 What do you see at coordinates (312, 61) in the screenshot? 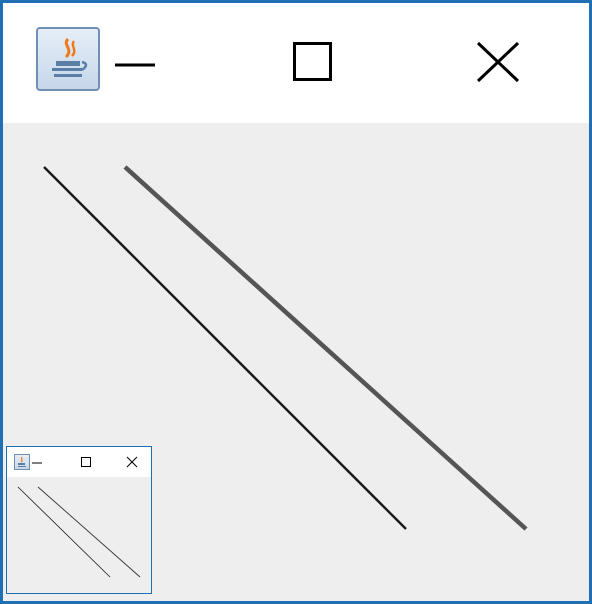
I see `maximize-icon` at bounding box center [312, 61].